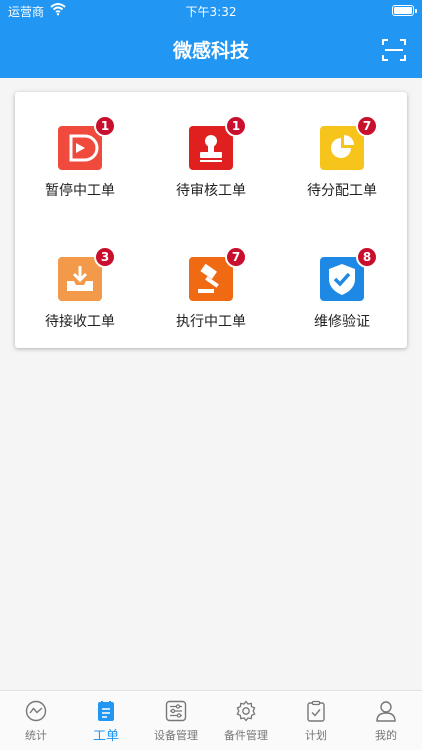 Image resolution: width=422 pixels, height=750 pixels. What do you see at coordinates (176, 735) in the screenshot?
I see `tab-label: 设备管理` at bounding box center [176, 735].